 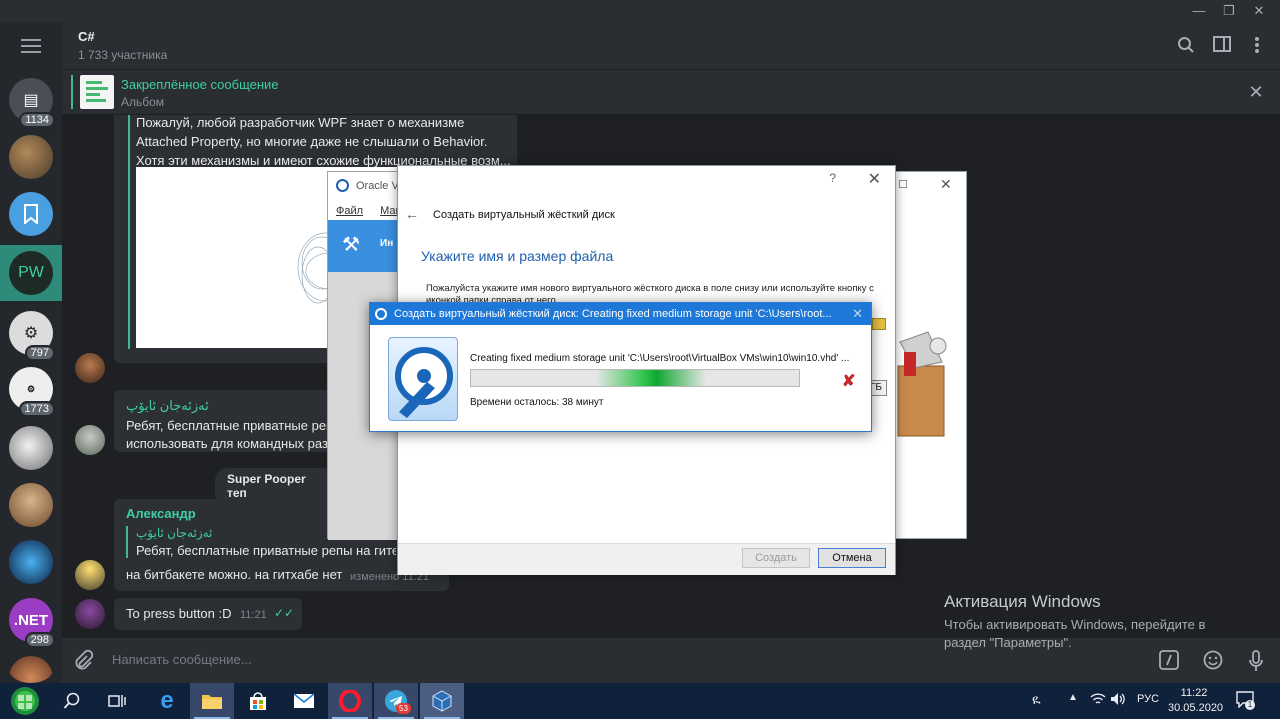 I want to click on unread-badge: 1134, so click(x=37, y=120).